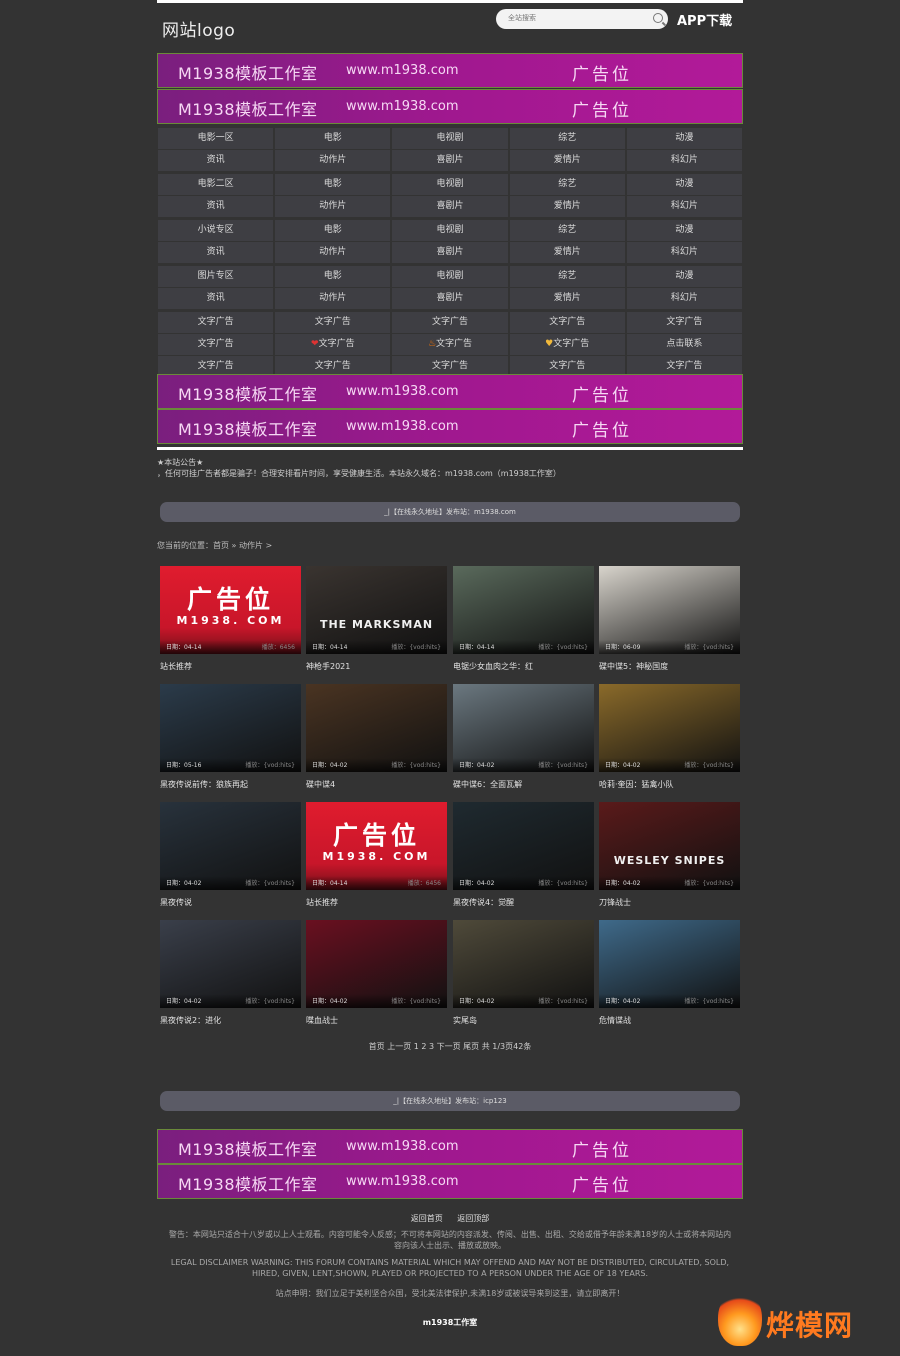 The image size is (900, 1356). I want to click on breadcrumb-current: 动作片, so click(251, 545).